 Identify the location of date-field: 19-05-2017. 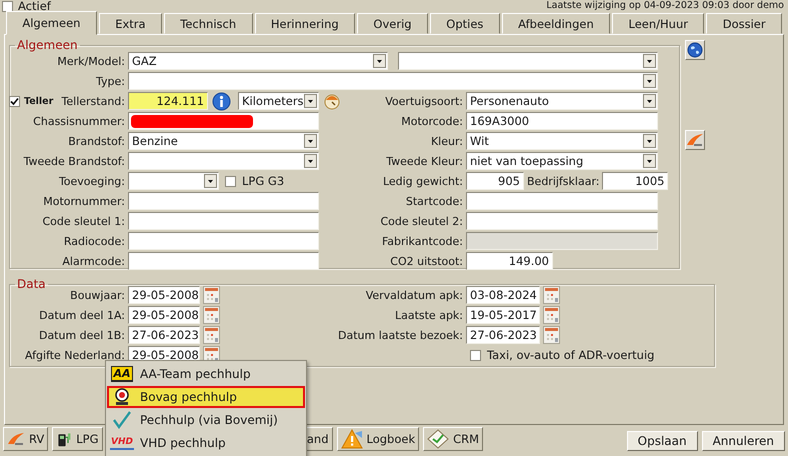
(503, 315).